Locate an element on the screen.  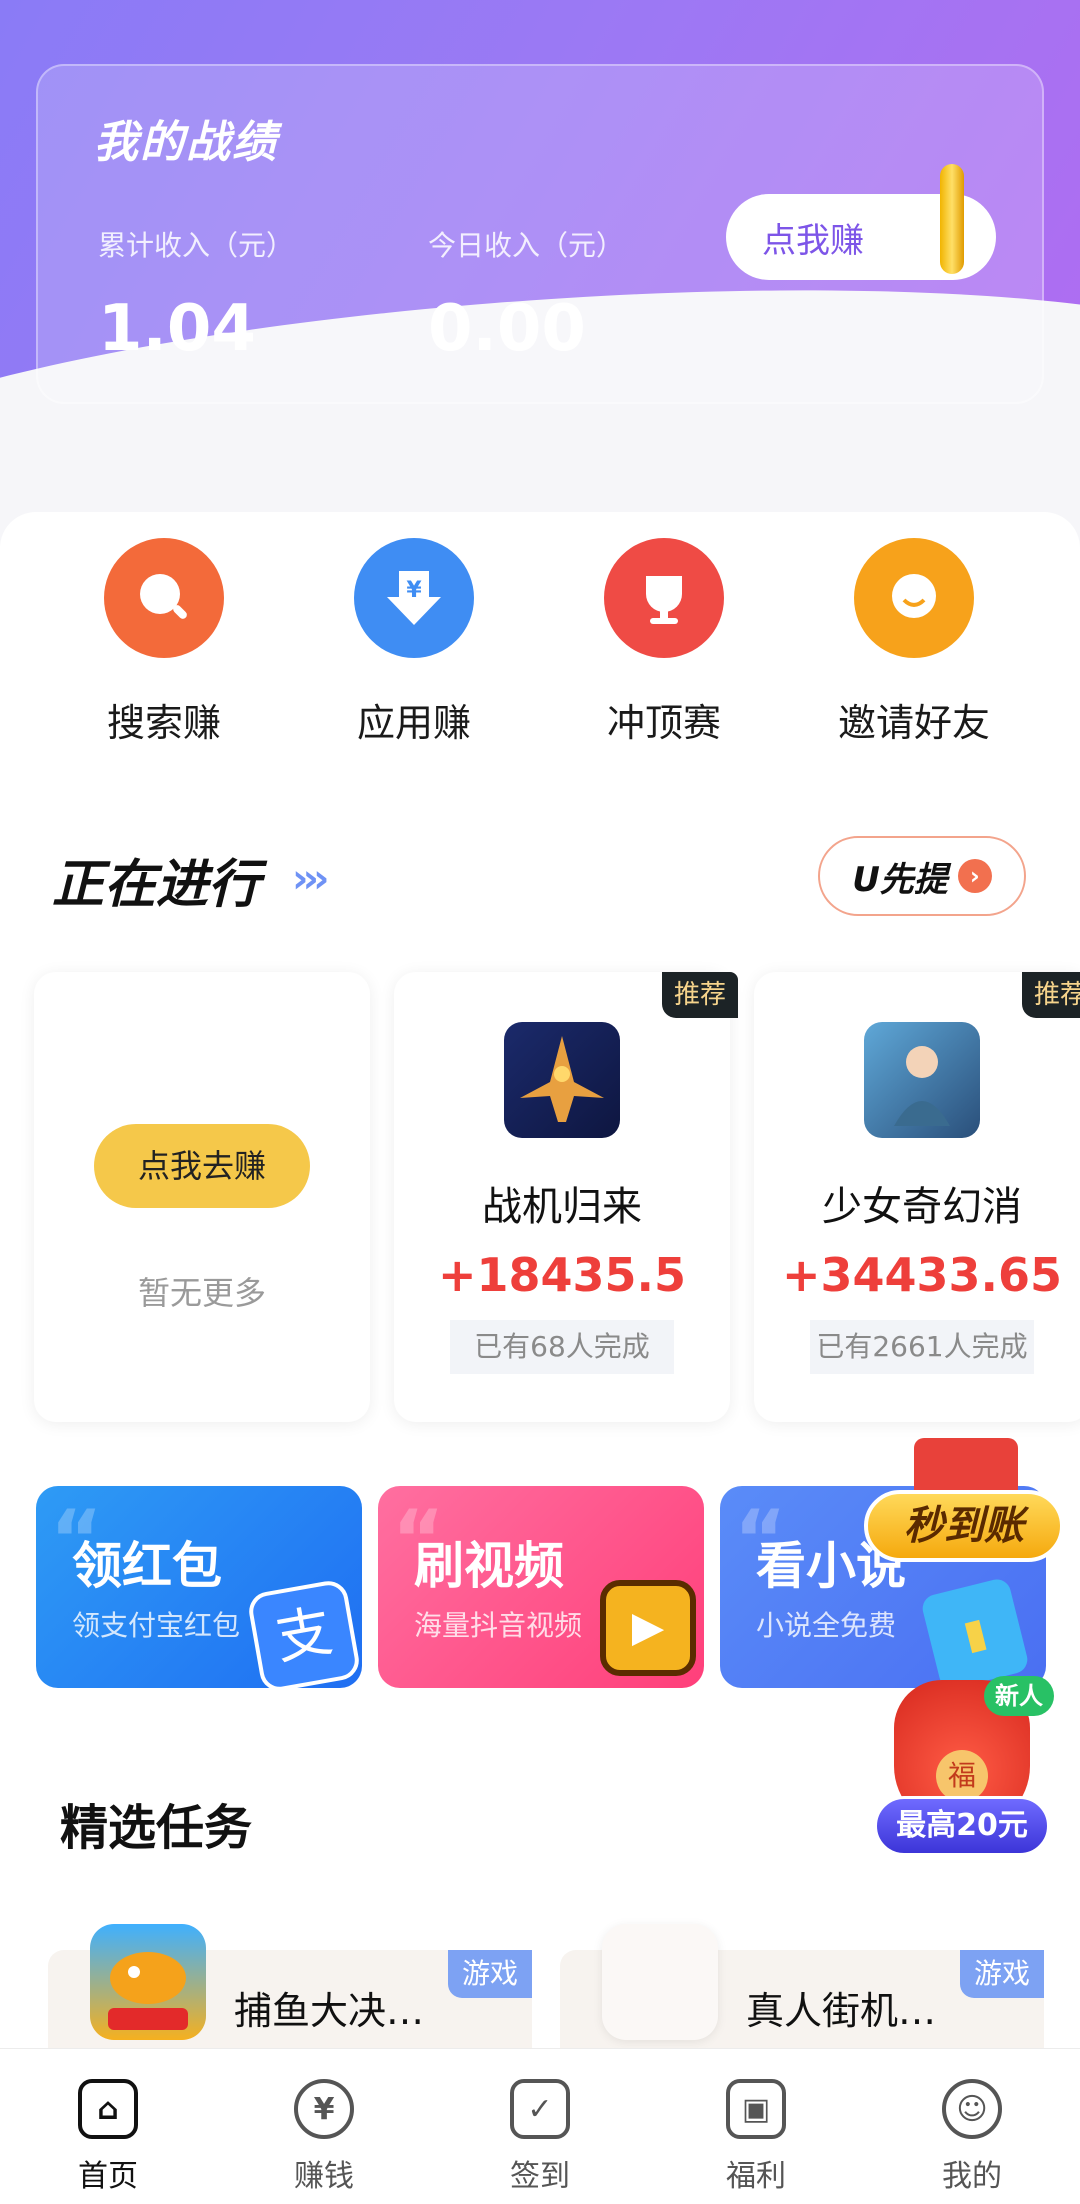
withdraw-button: U先提 › is located at coordinates (922, 876).